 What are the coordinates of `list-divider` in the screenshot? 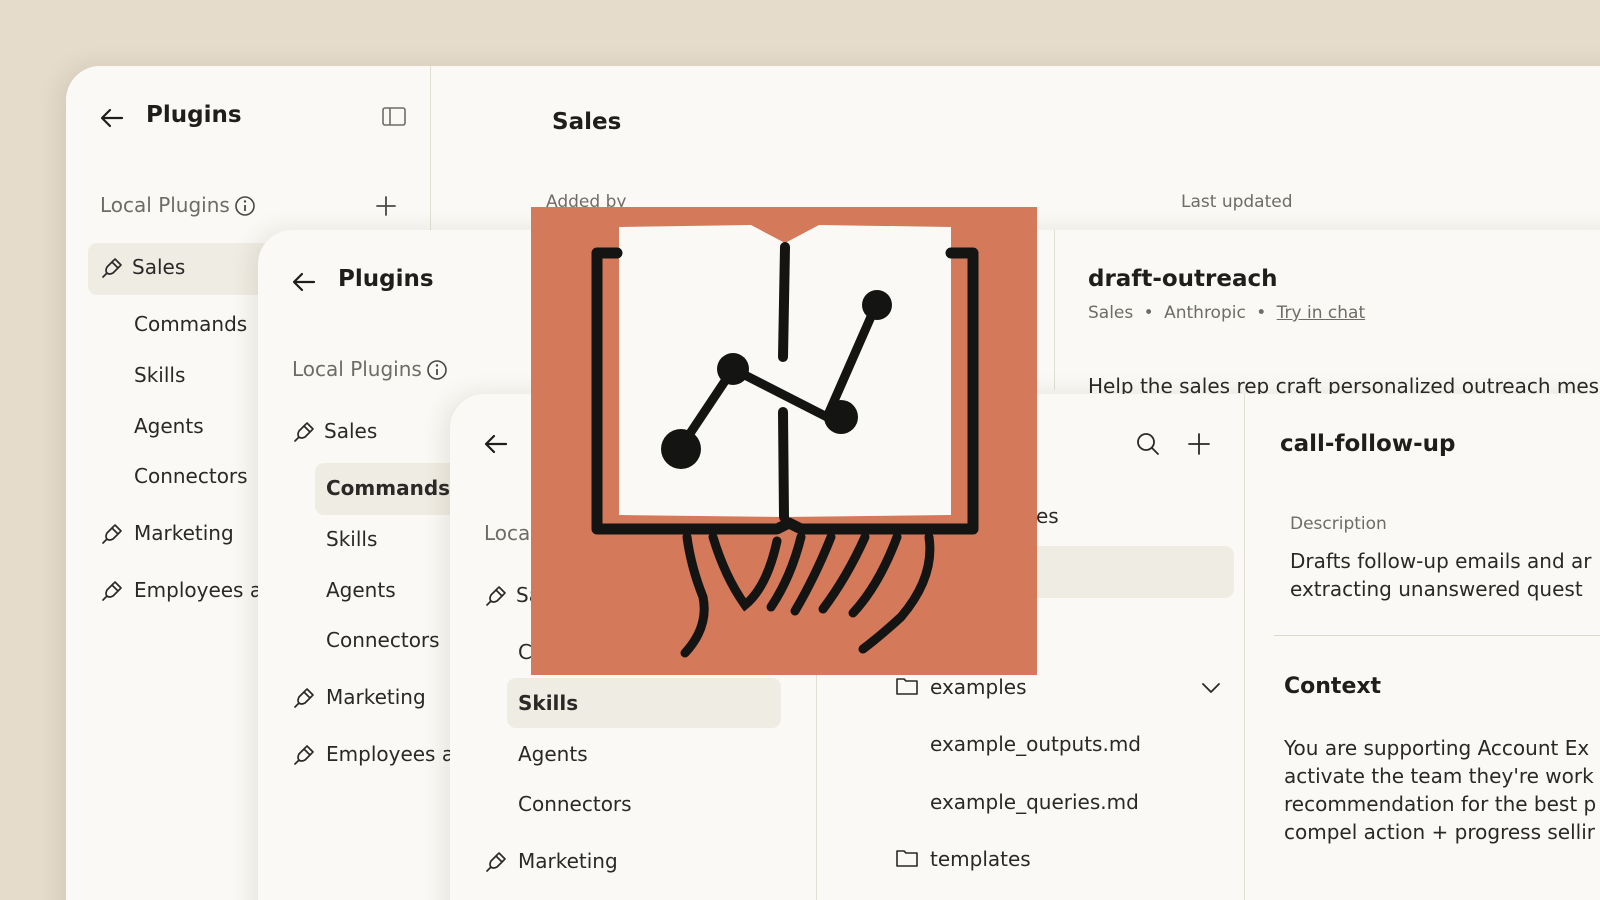 It's located at (1054, 310).